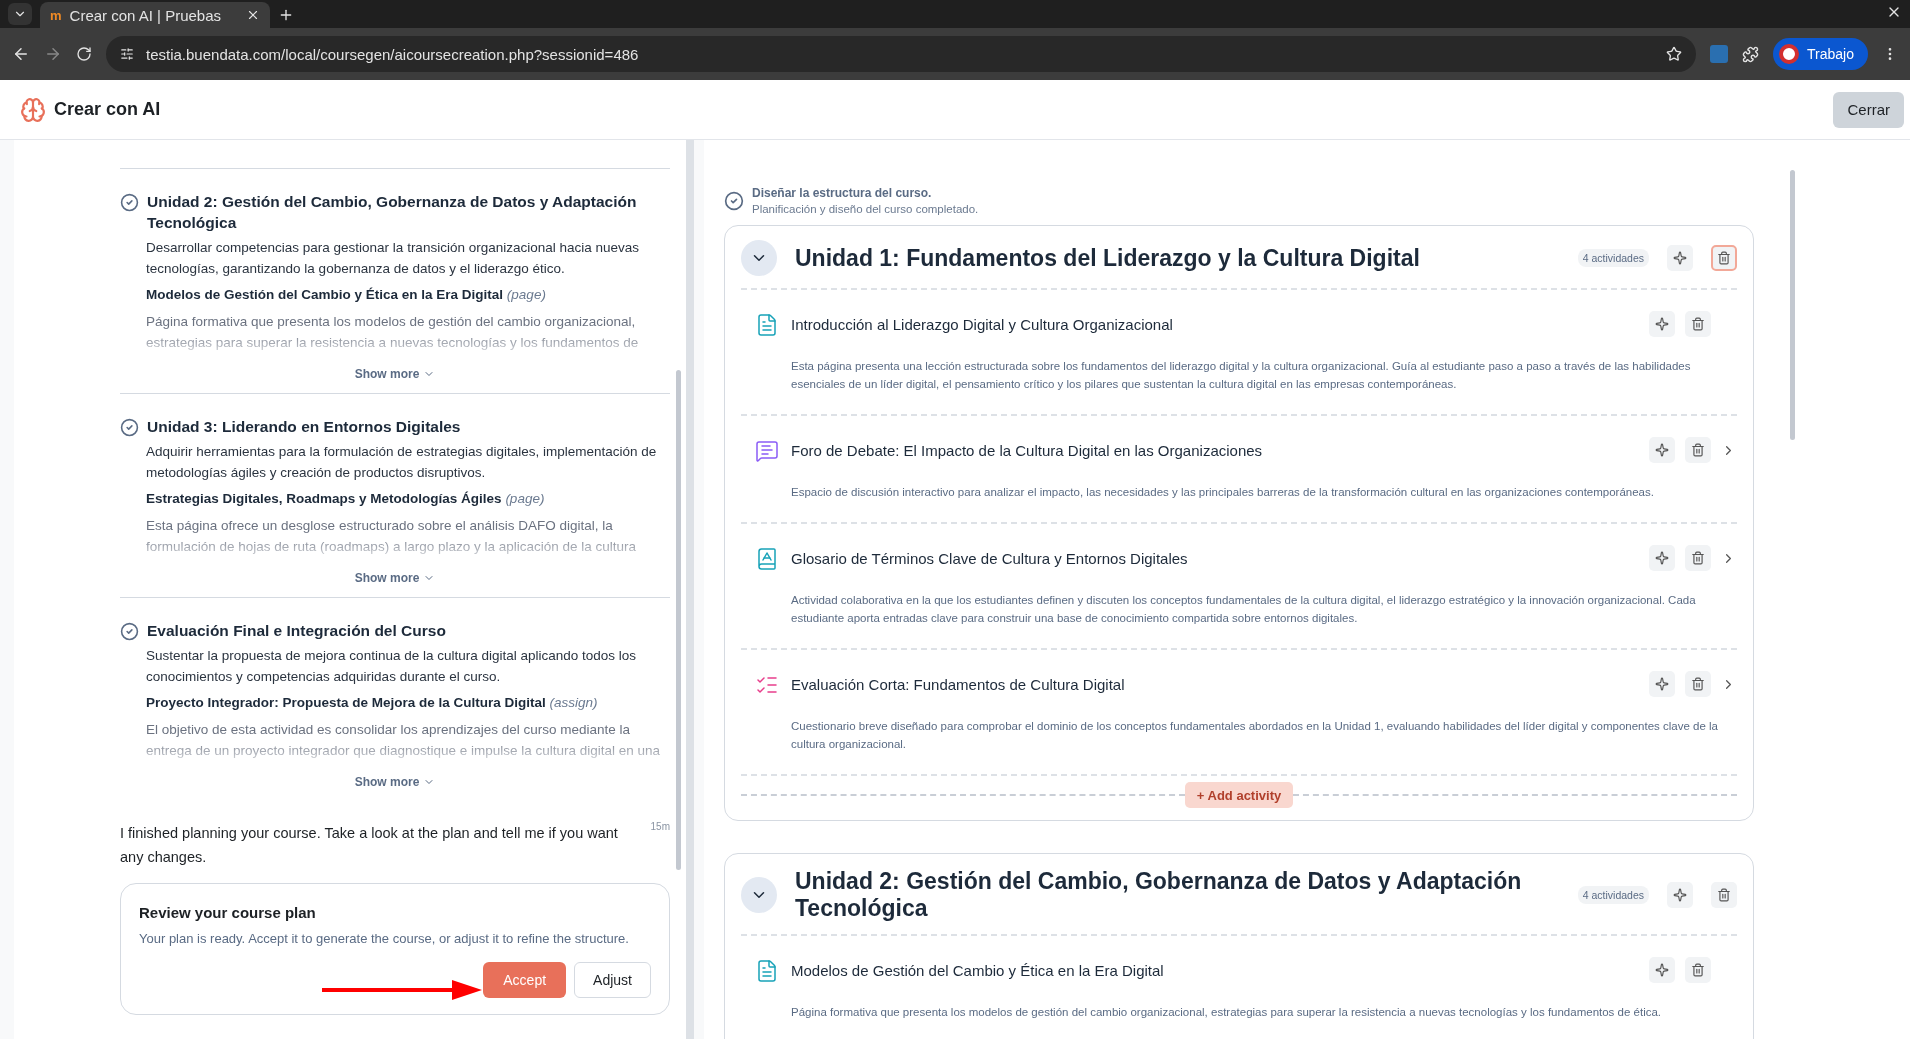 The image size is (1910, 1039). I want to click on unit-title: Evaluación Final e Integración del Curso, so click(296, 631).